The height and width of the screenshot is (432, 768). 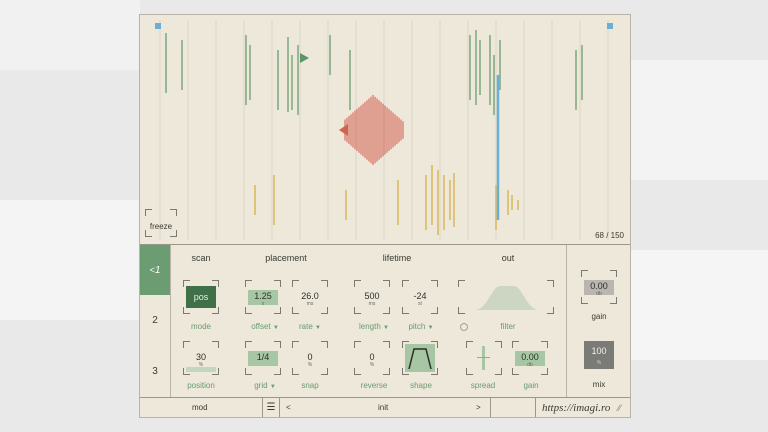 I want to click on website-link: https://imagi.ro, so click(x=576, y=407).